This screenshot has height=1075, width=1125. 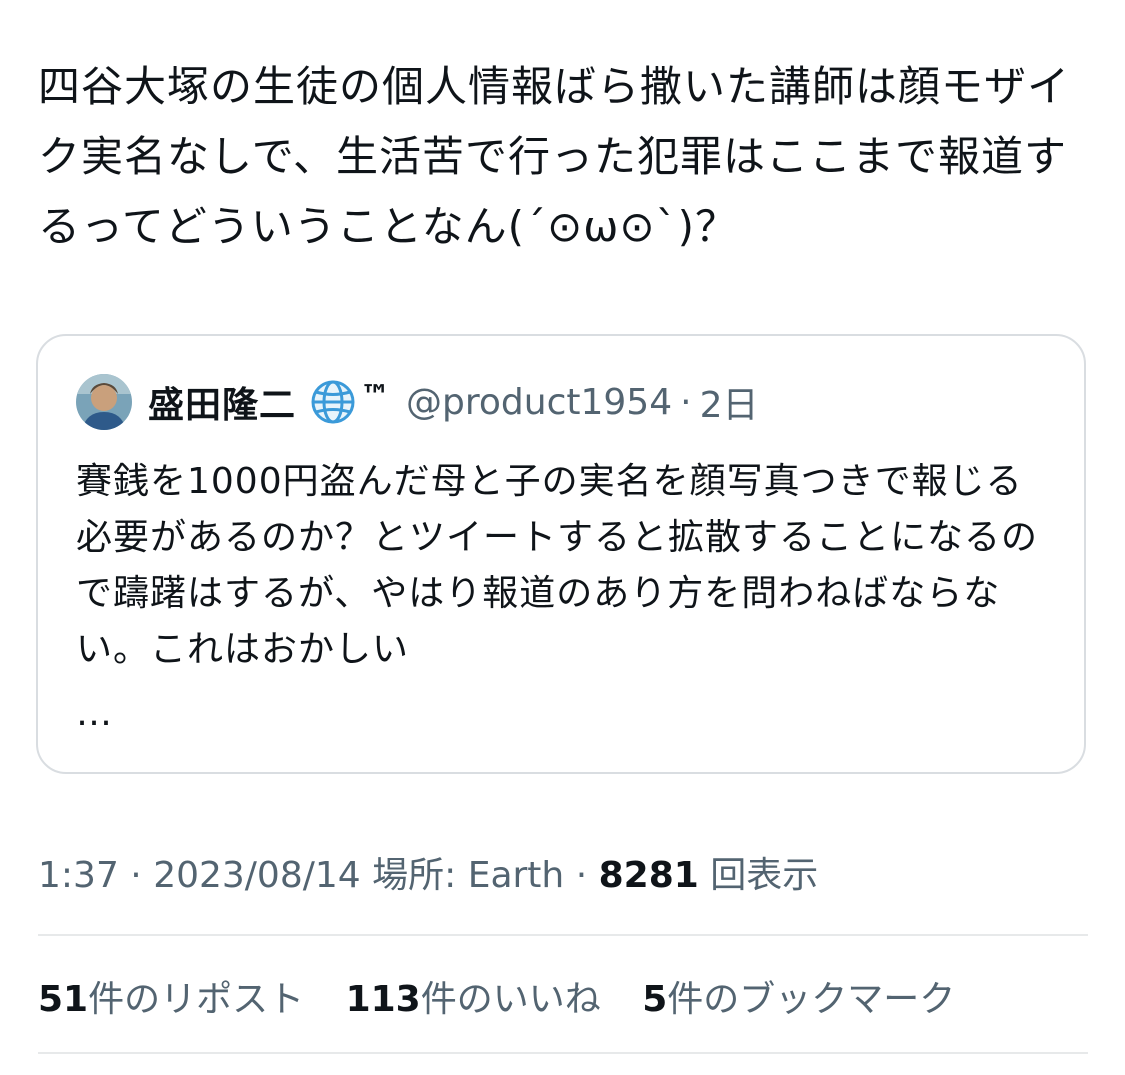 I want to click on reposts-stat: 51件のリポスト, so click(x=171, y=999).